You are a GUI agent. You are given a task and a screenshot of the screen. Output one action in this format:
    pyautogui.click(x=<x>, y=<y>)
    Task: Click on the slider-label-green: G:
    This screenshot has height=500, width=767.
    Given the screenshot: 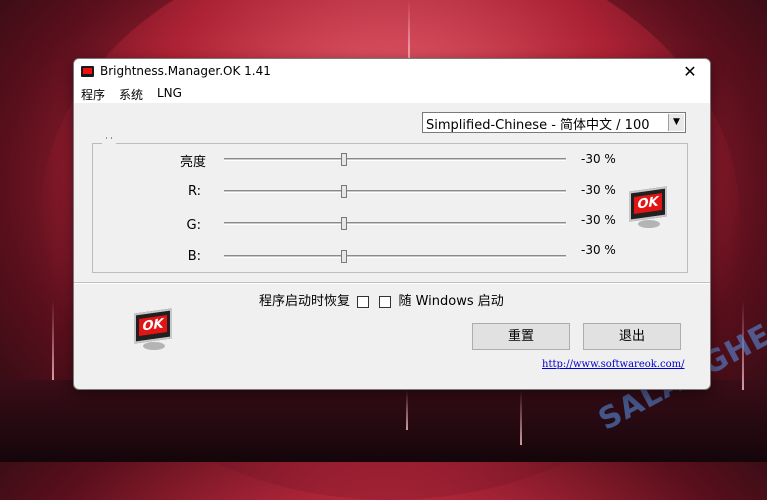 What is the action you would take?
    pyautogui.click(x=193, y=225)
    